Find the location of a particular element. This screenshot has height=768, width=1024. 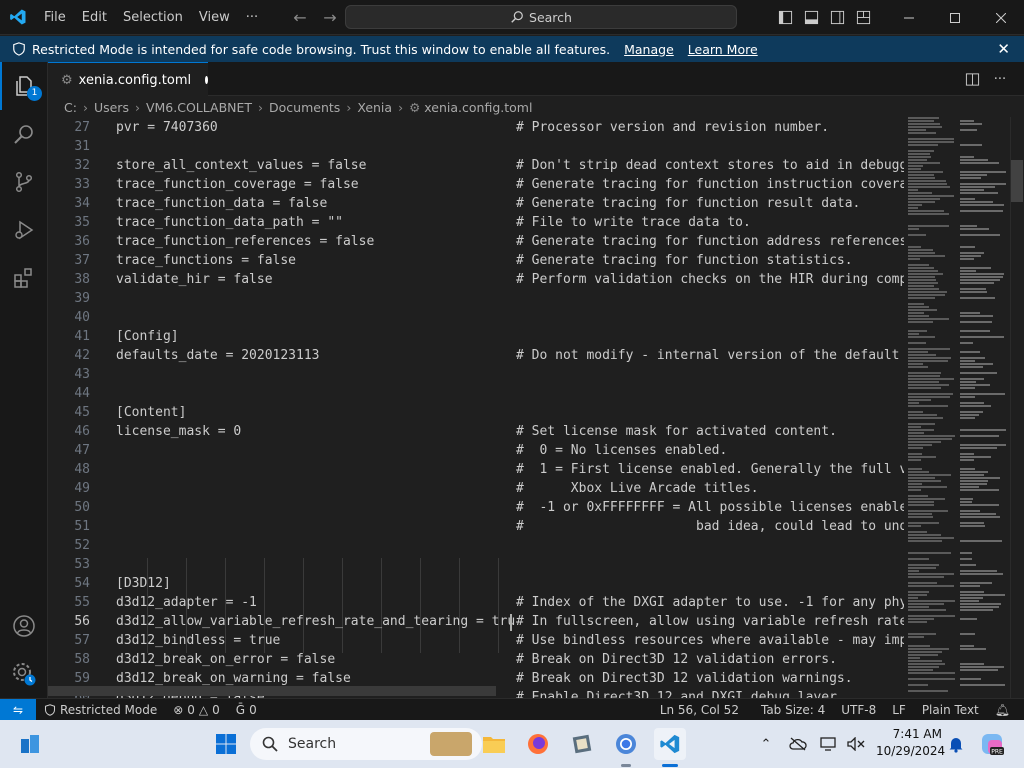

problems-status: ⊗ 0 △ 0 is located at coordinates (196, 710).